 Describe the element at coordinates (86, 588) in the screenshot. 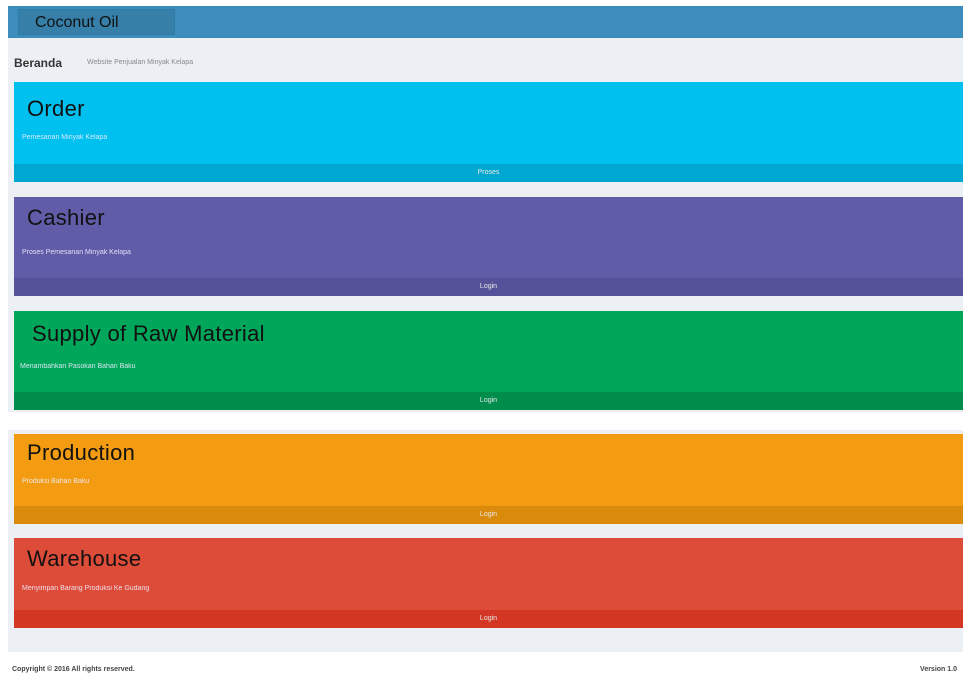

I see `warehouse-description: Menyimpan Barang Produksi Ke Gudang` at that location.